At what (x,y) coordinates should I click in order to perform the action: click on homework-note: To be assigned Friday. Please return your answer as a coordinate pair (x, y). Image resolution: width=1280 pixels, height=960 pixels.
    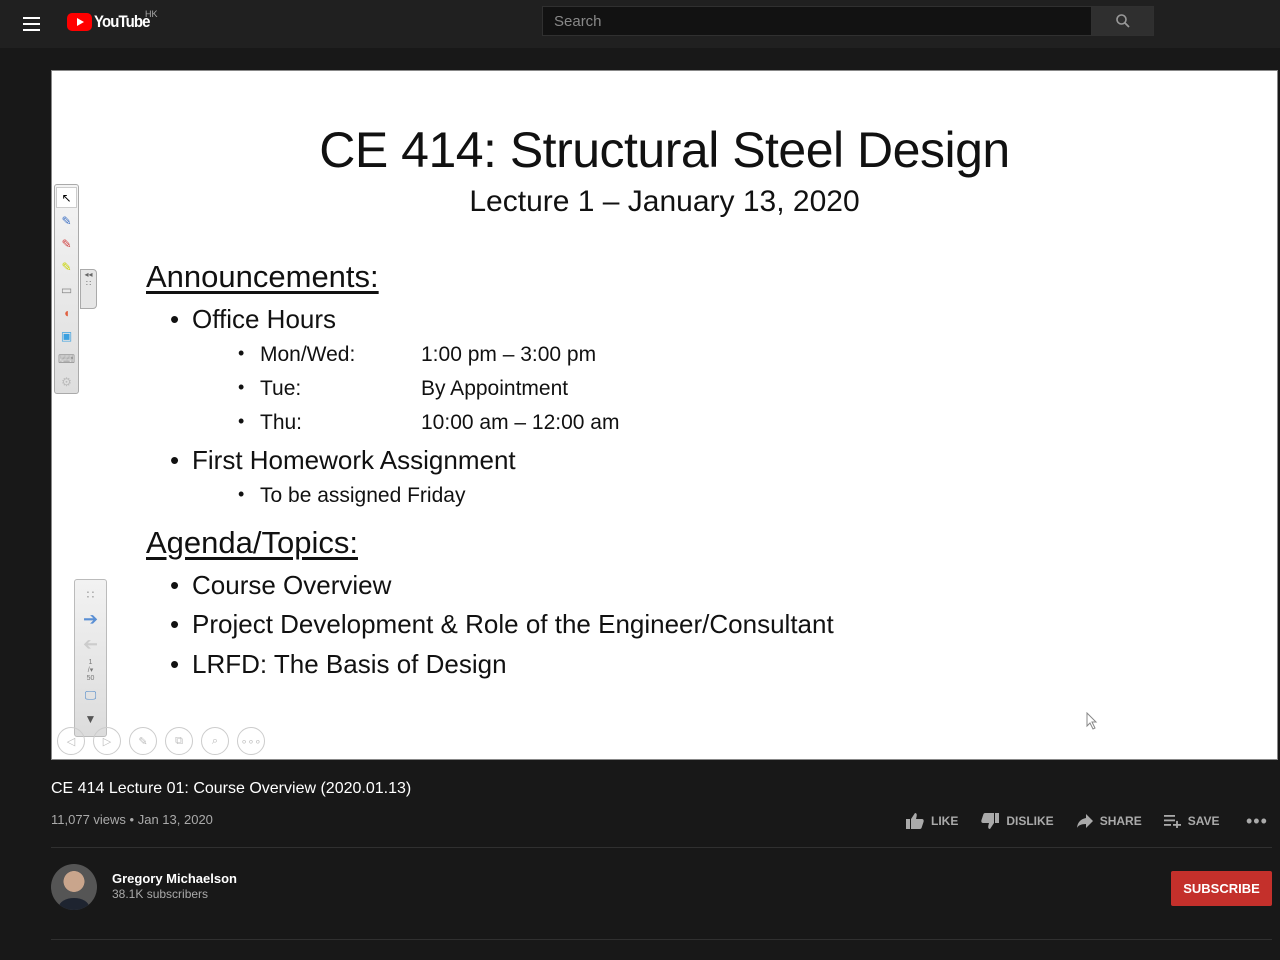
    Looking at the image, I should click on (352, 496).